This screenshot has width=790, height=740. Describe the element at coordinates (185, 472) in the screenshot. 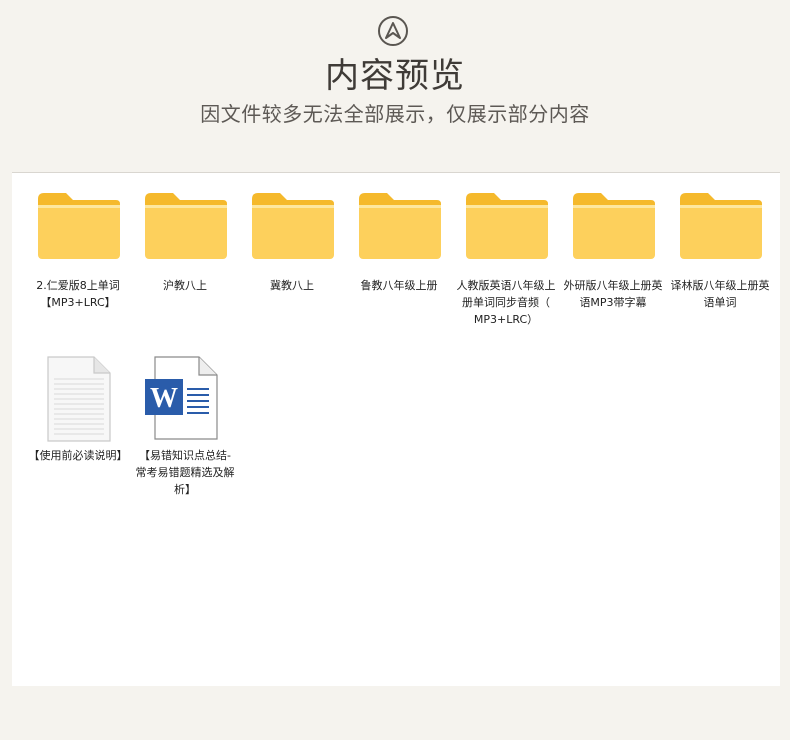

I see `file-label: 【易错知识点总结-常考易错题精选及解析】` at that location.